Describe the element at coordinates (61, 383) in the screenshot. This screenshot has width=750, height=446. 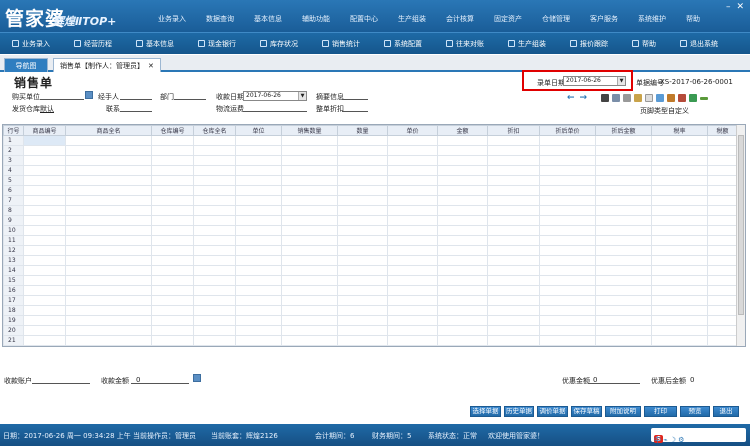
I see `prepaid-field` at that location.